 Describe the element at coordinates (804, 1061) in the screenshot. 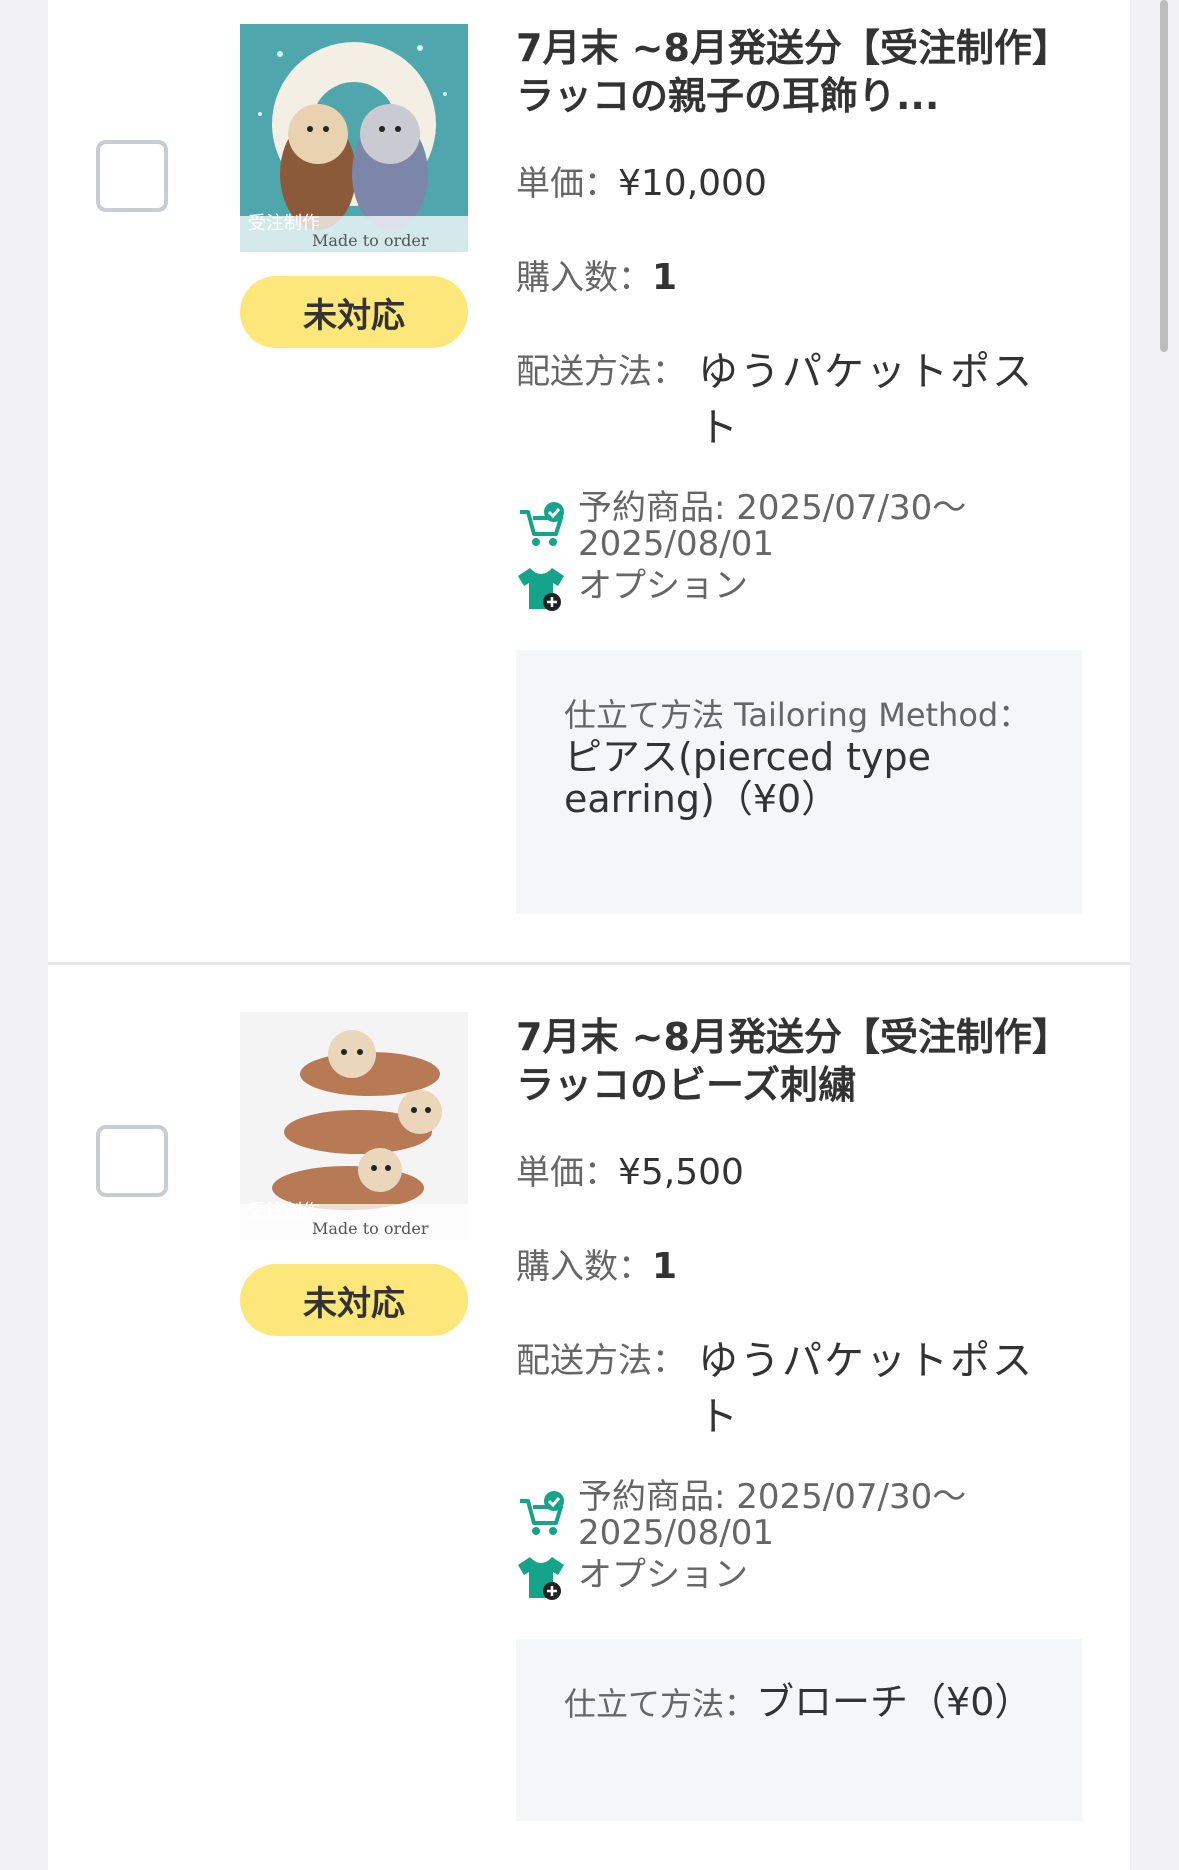

I see `product-title: 7月末 ~8月発送分【受注制作】ラッコのビーズ刺繍` at that location.